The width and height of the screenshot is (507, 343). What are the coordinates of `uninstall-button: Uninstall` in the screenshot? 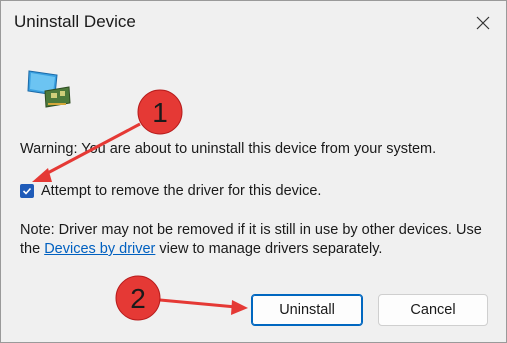 It's located at (307, 310).